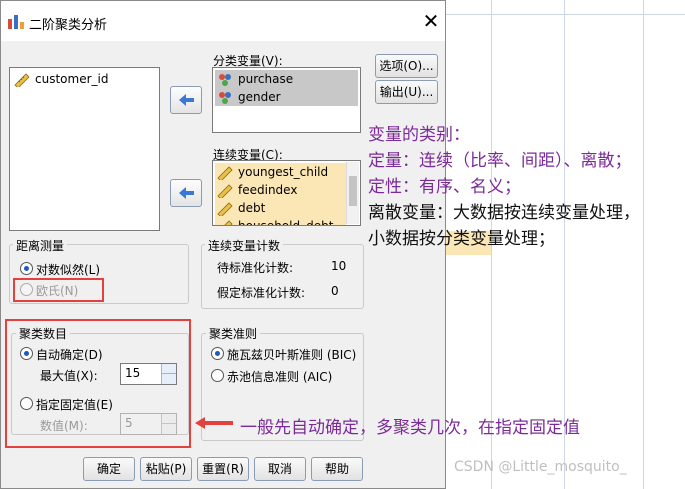 This screenshot has height=489, width=685. I want to click on continuous-list-scrollbar, so click(352, 193).